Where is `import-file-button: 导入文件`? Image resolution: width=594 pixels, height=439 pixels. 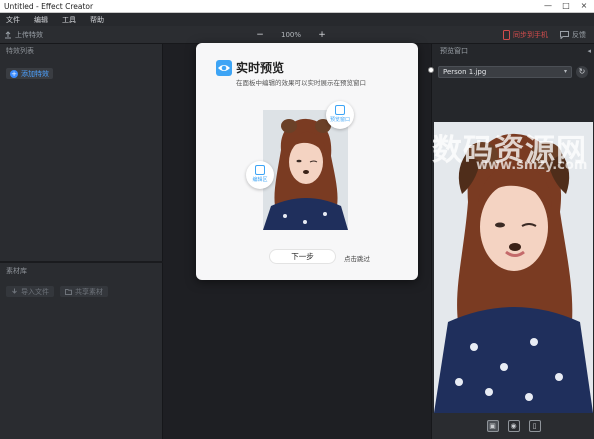
import-file-button: 导入文件 is located at coordinates (30, 291).